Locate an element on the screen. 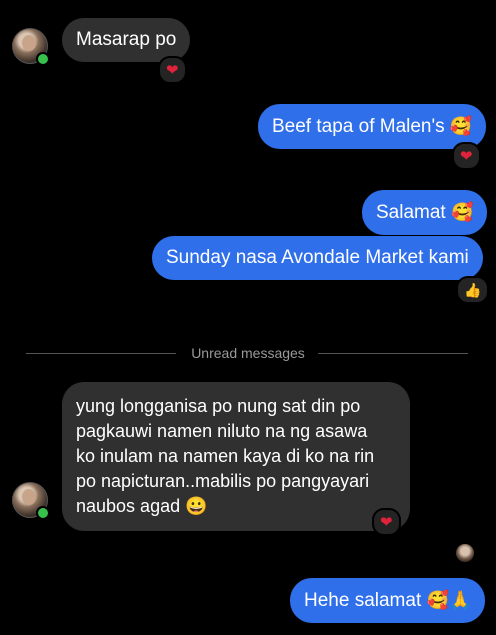 This screenshot has width=496, height=635. message-text: Salamat is located at coordinates (411, 212).